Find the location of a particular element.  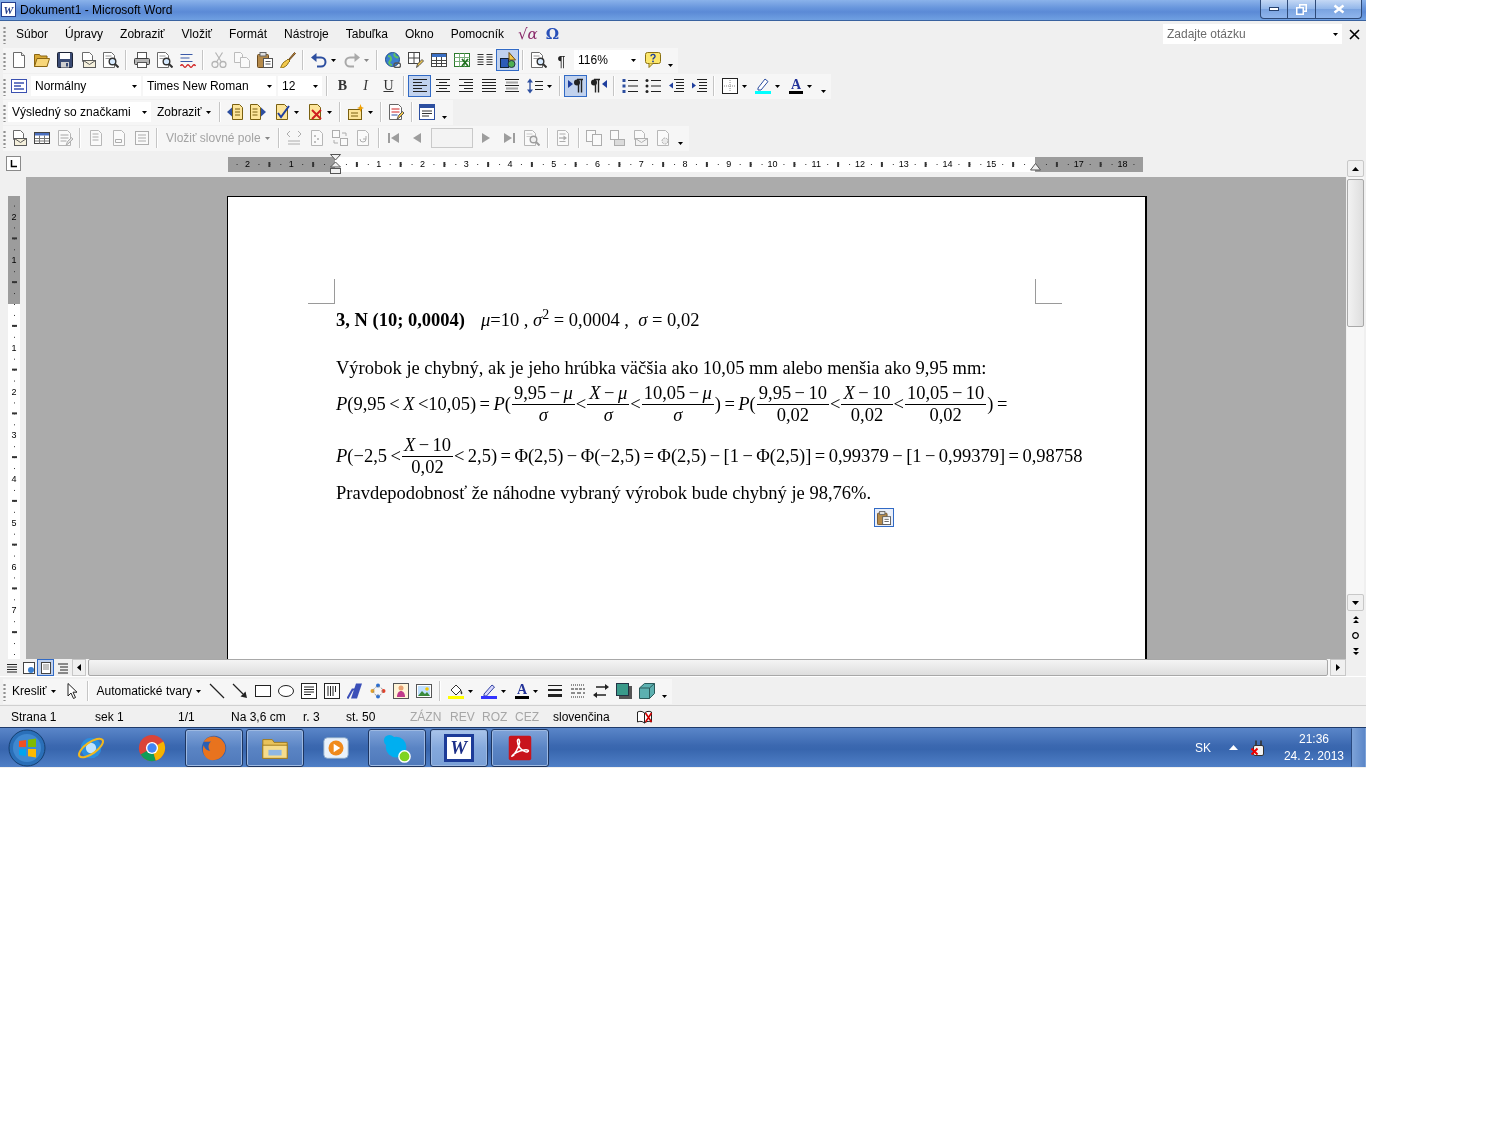

paragraph-right-arrow-icon is located at coordinates (575, 86).